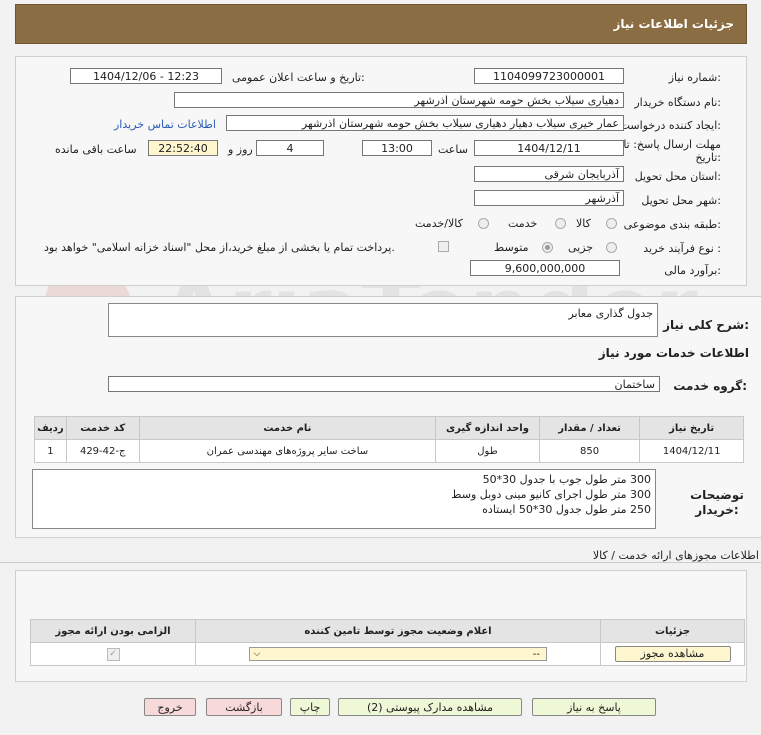 The width and height of the screenshot is (761, 735). I want to click on permit-status-value: --, so click(536, 654).